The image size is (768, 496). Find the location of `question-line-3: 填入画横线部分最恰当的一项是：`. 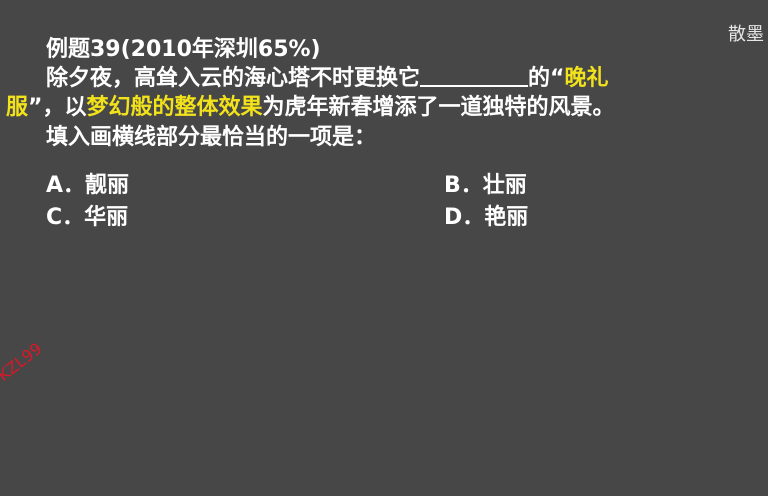

question-line-3: 填入画横线部分最恰当的一项是： is located at coordinates (386, 138).